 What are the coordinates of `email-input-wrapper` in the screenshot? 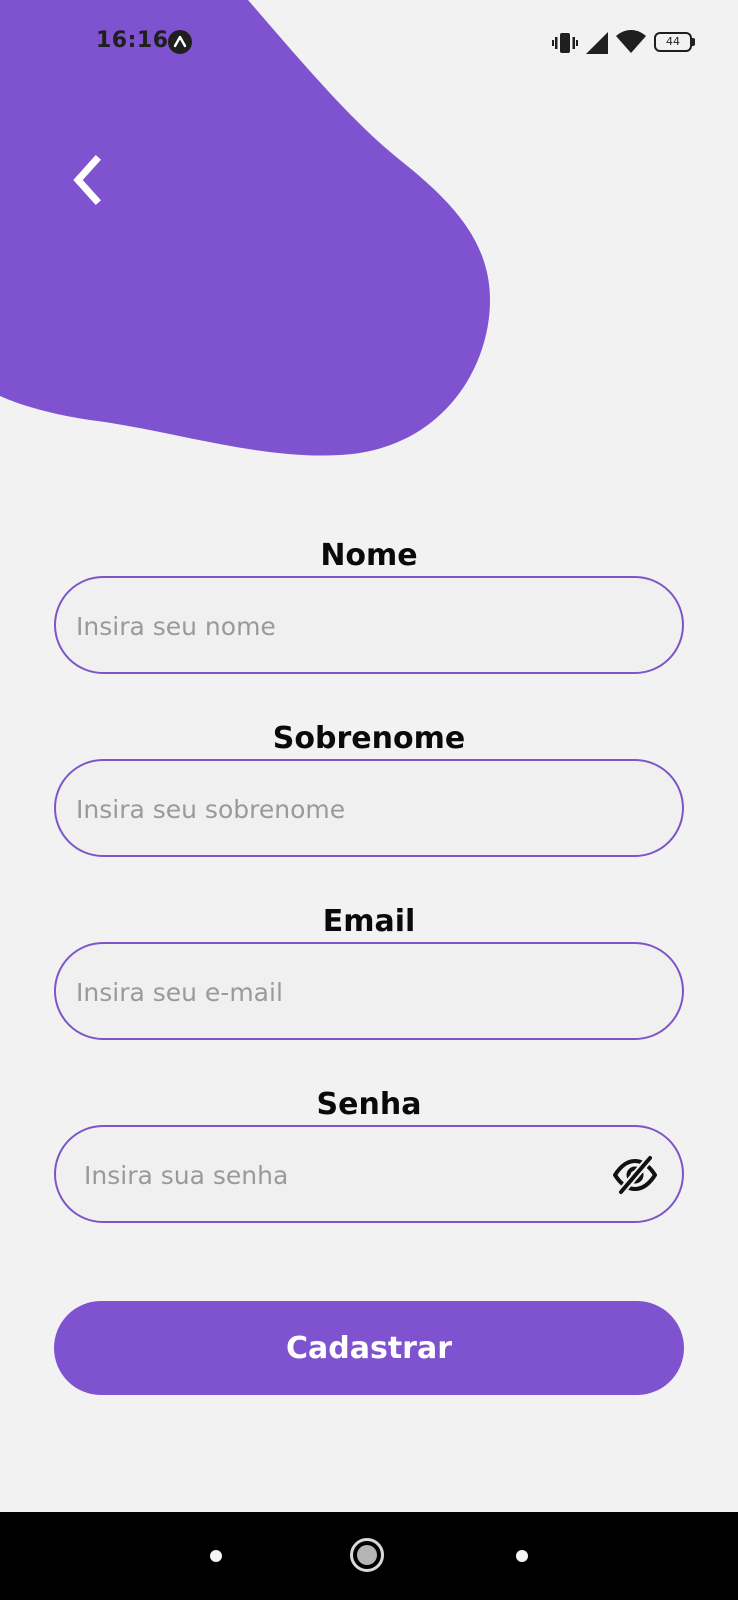 It's located at (369, 991).